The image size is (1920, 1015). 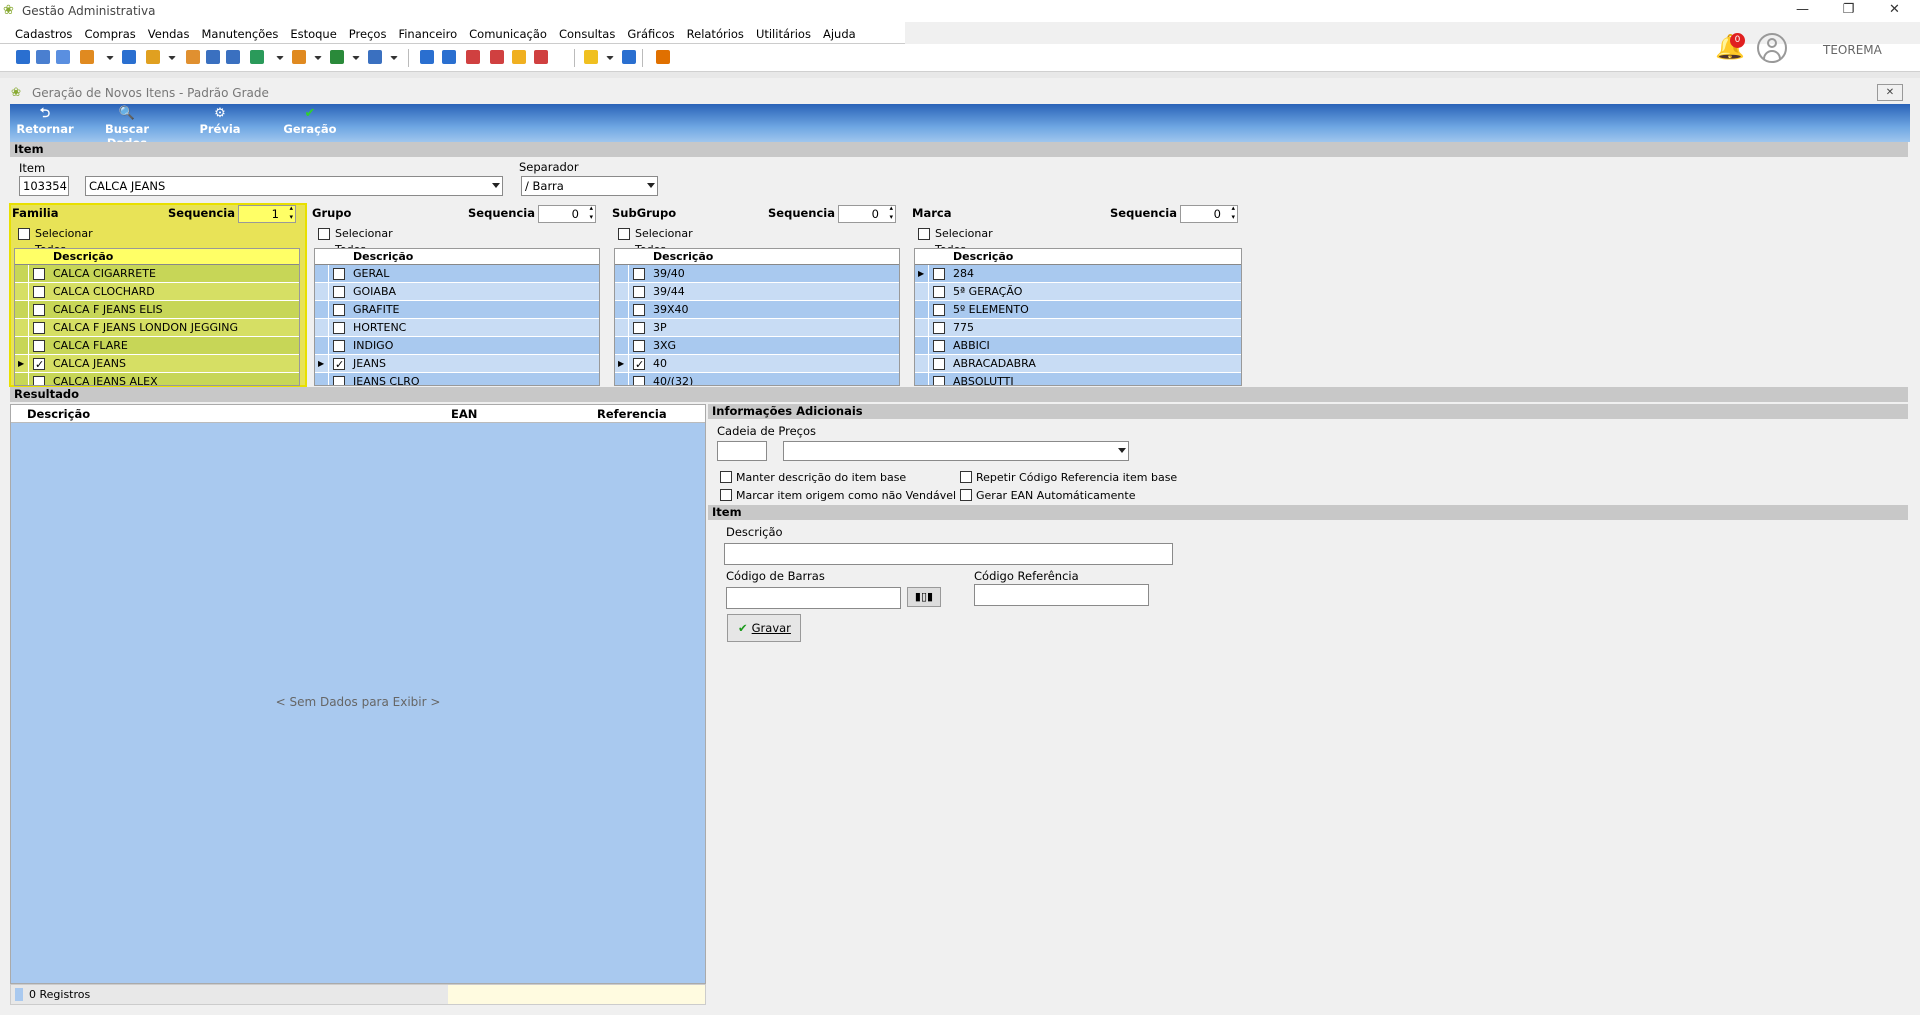 I want to click on menu-estoque: Estoque, so click(x=313, y=34).